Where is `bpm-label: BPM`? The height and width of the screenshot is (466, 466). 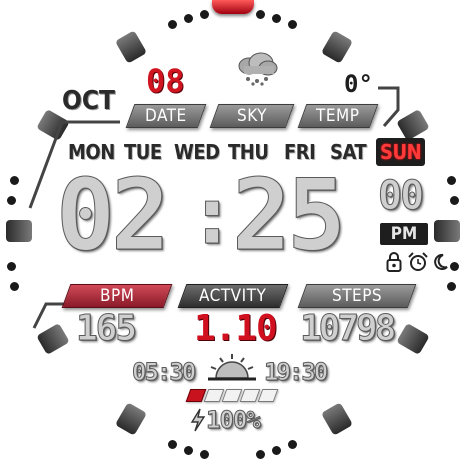
bpm-label: BPM is located at coordinates (117, 296).